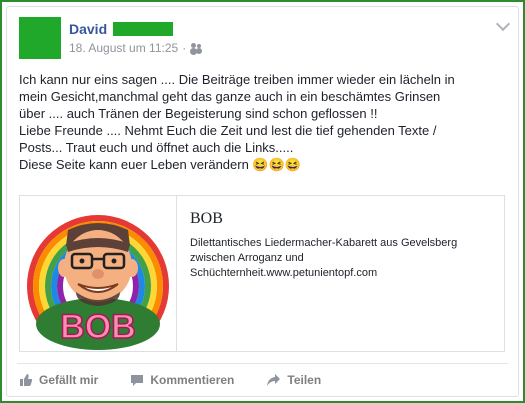  I want to click on description-line: Schüchternheit.www.petunientopf.com, so click(284, 273).